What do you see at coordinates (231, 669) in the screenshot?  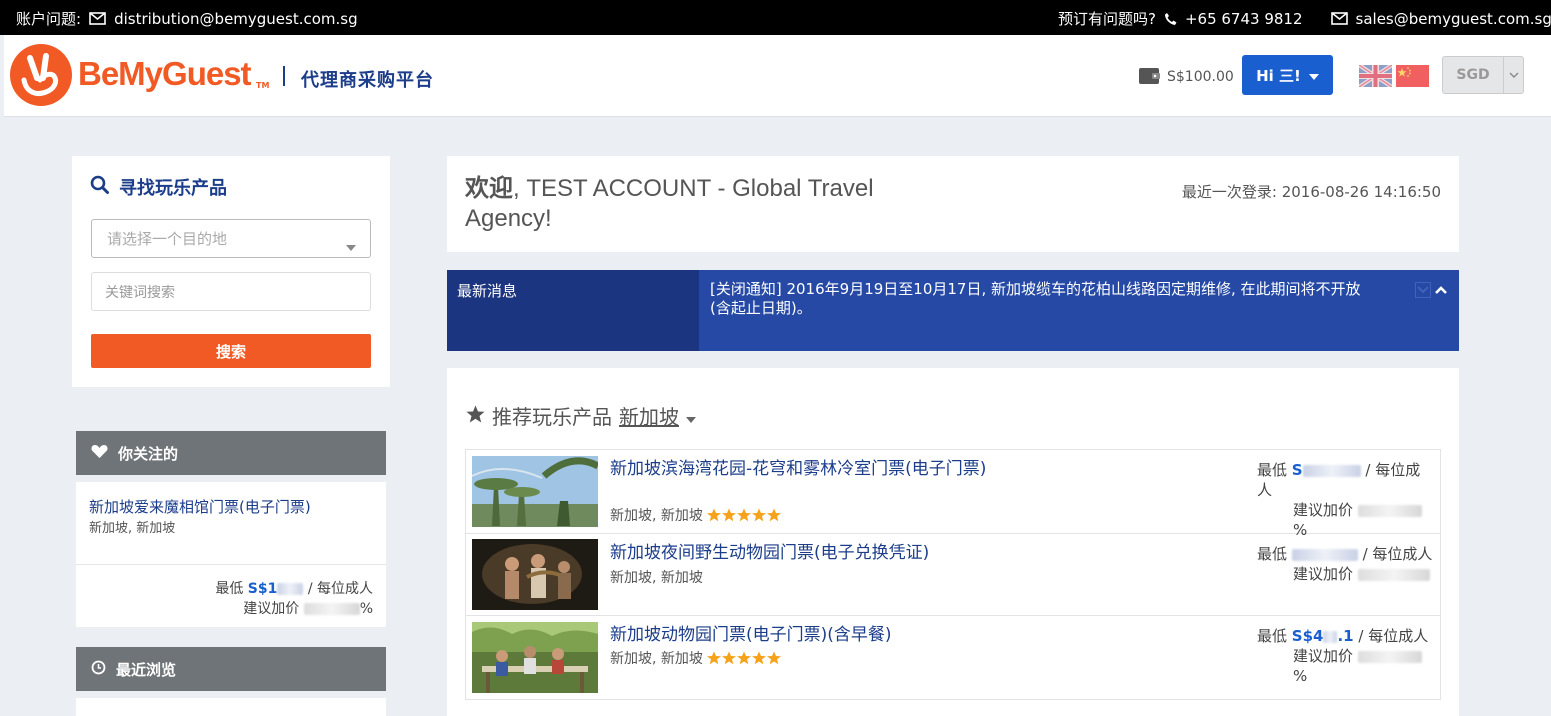 I see `recent-header: 最近浏览` at bounding box center [231, 669].